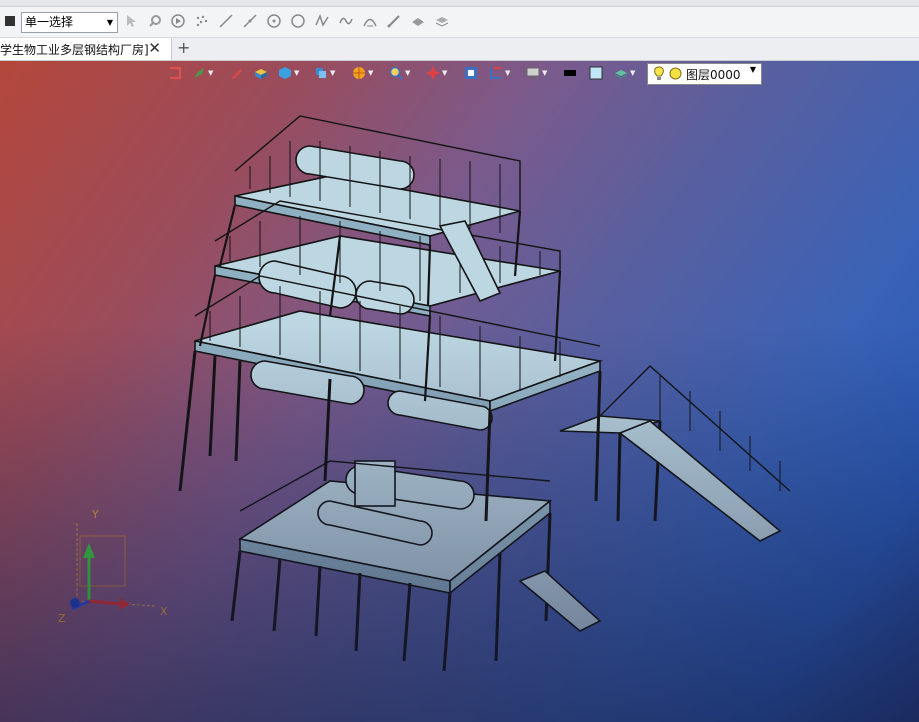 Image resolution: width=919 pixels, height=722 pixels. I want to click on lower-stair, so click(560, 601).